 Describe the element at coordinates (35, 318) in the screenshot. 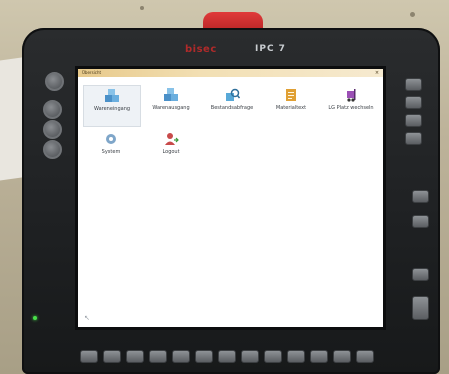

I see `status-led` at that location.